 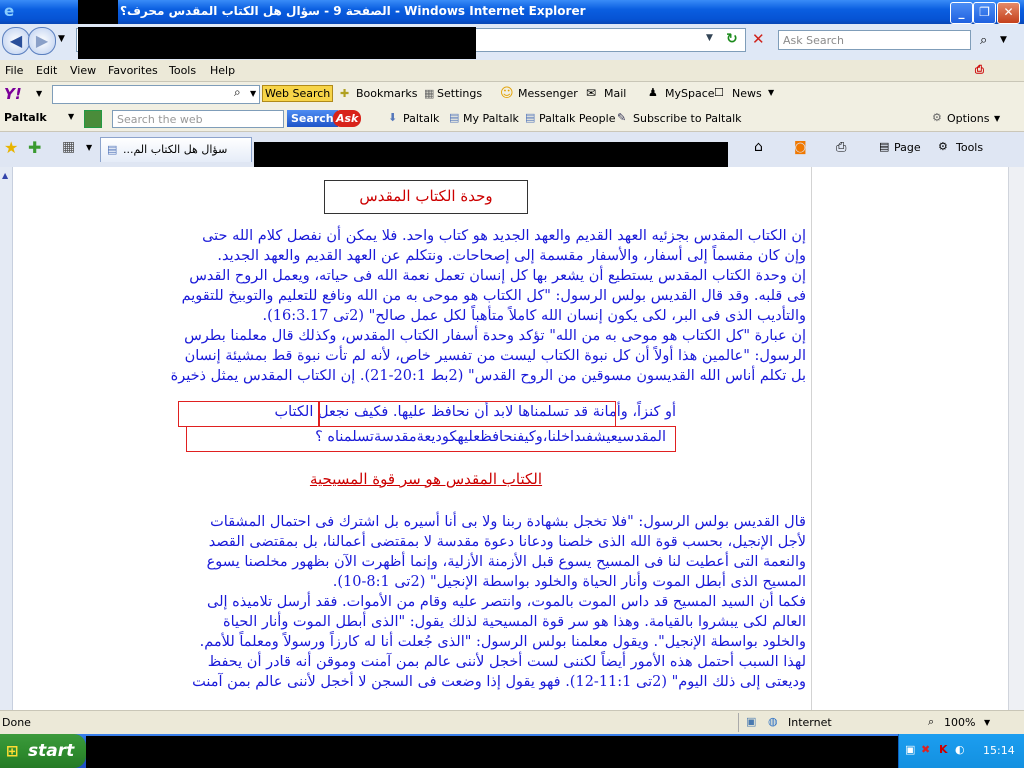 What do you see at coordinates (16, 722) in the screenshot?
I see `status-text: Done` at bounding box center [16, 722].